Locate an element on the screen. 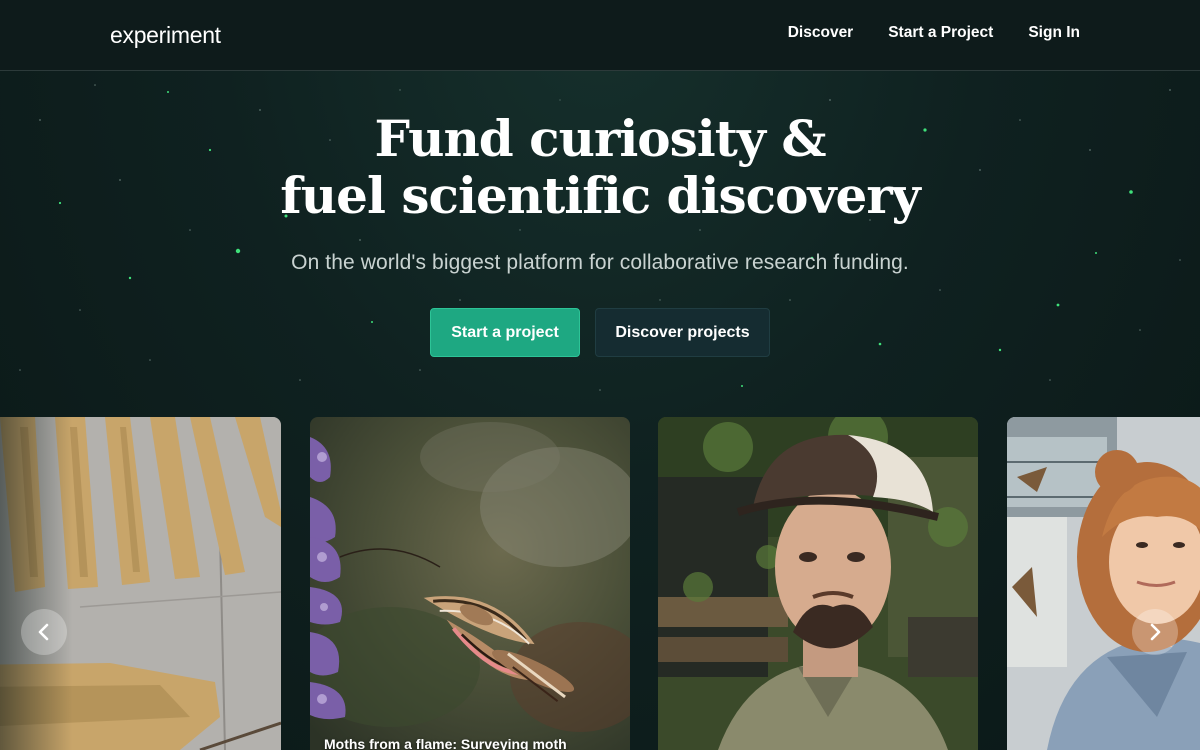 The width and height of the screenshot is (1200, 750). researcher-man-image is located at coordinates (818, 583).